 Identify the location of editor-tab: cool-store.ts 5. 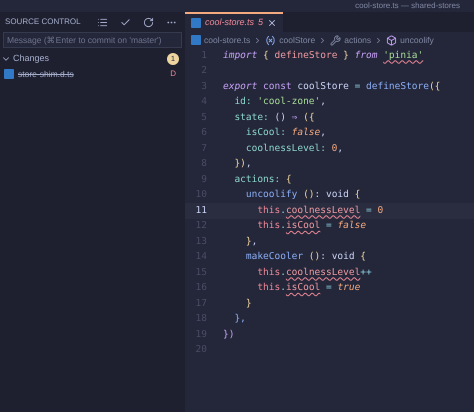
(234, 22).